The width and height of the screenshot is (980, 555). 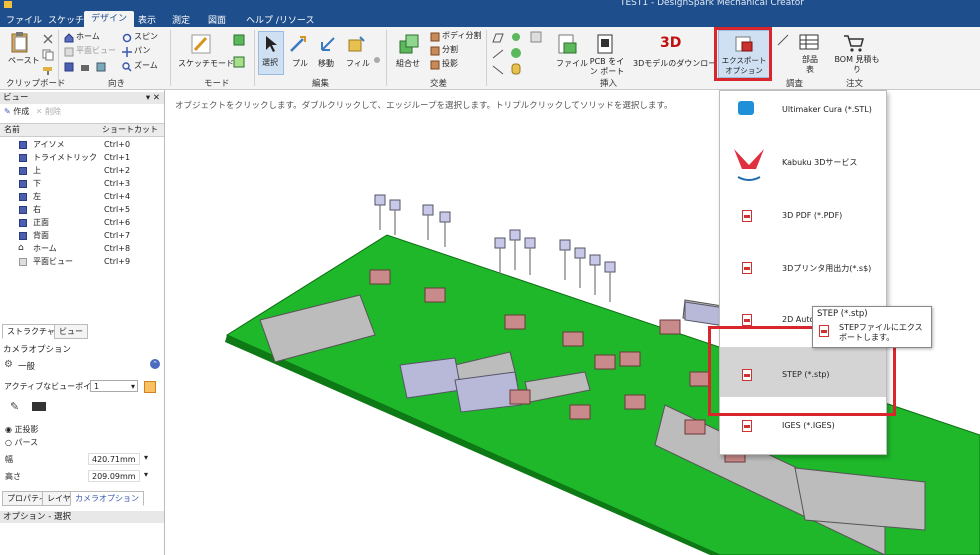 What do you see at coordinates (66, 19) in the screenshot?
I see `tab-sketch: スケッチ` at bounding box center [66, 19].